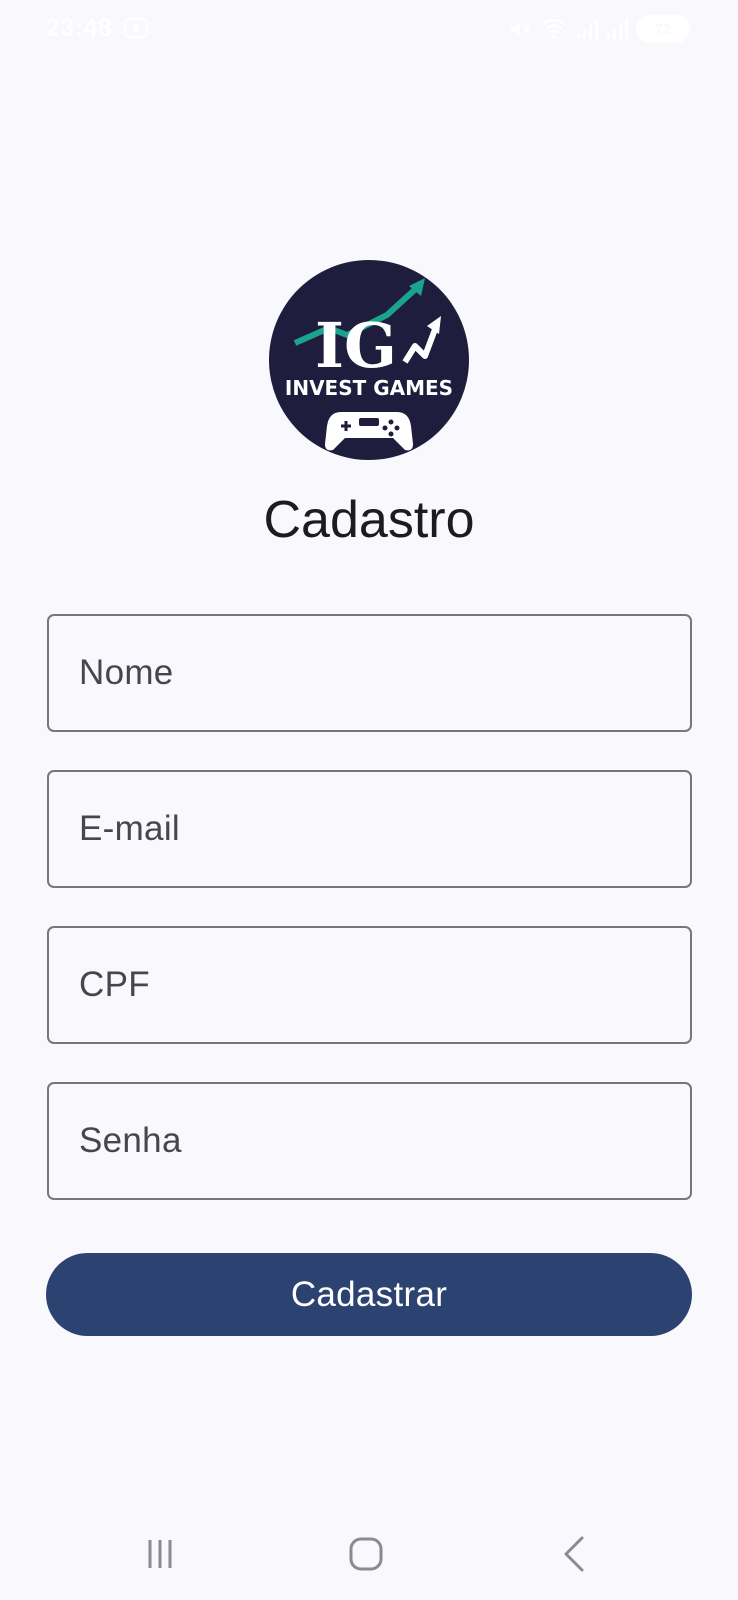 The width and height of the screenshot is (738, 1600). I want to click on email-field: E-mail, so click(369, 829).